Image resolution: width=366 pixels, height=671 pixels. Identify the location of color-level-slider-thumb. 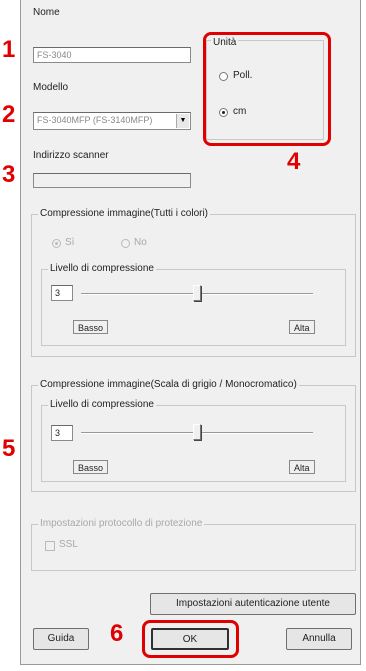
(197, 293).